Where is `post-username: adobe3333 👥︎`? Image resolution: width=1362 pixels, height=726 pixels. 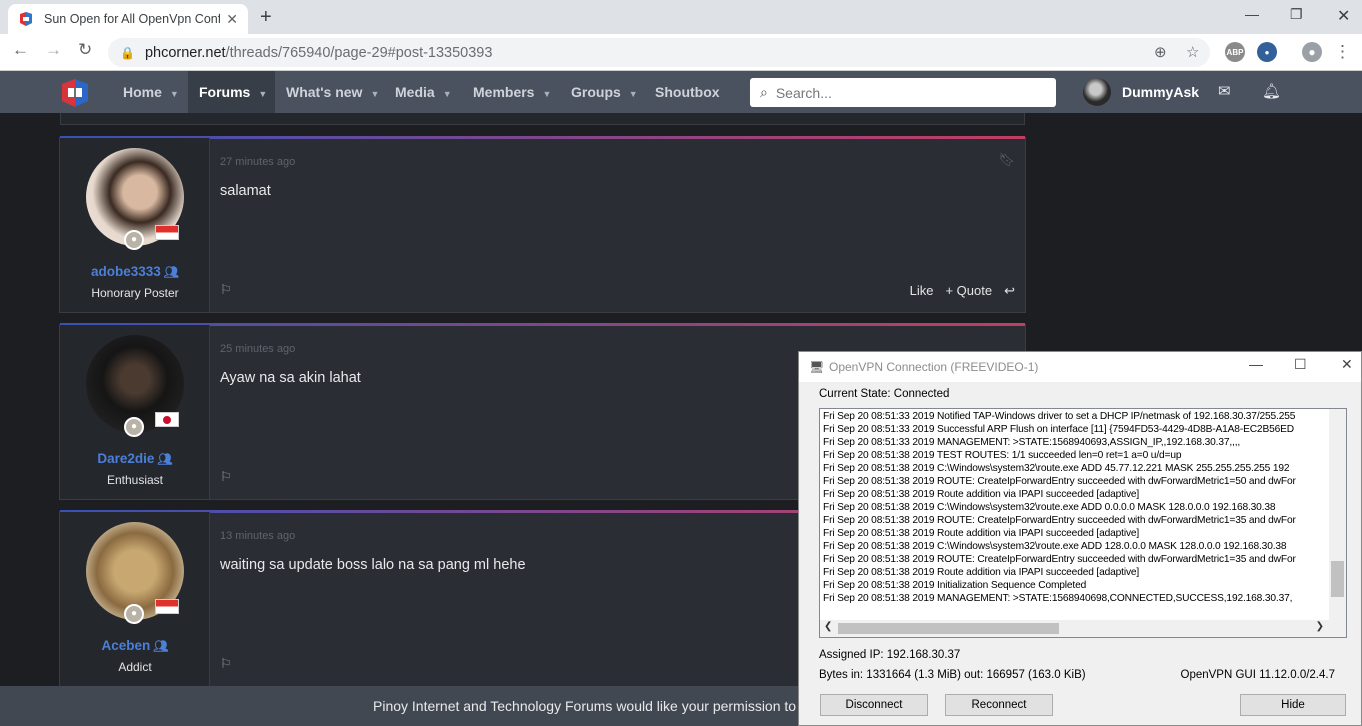
post-username: adobe3333 👥︎ is located at coordinates (135, 271).